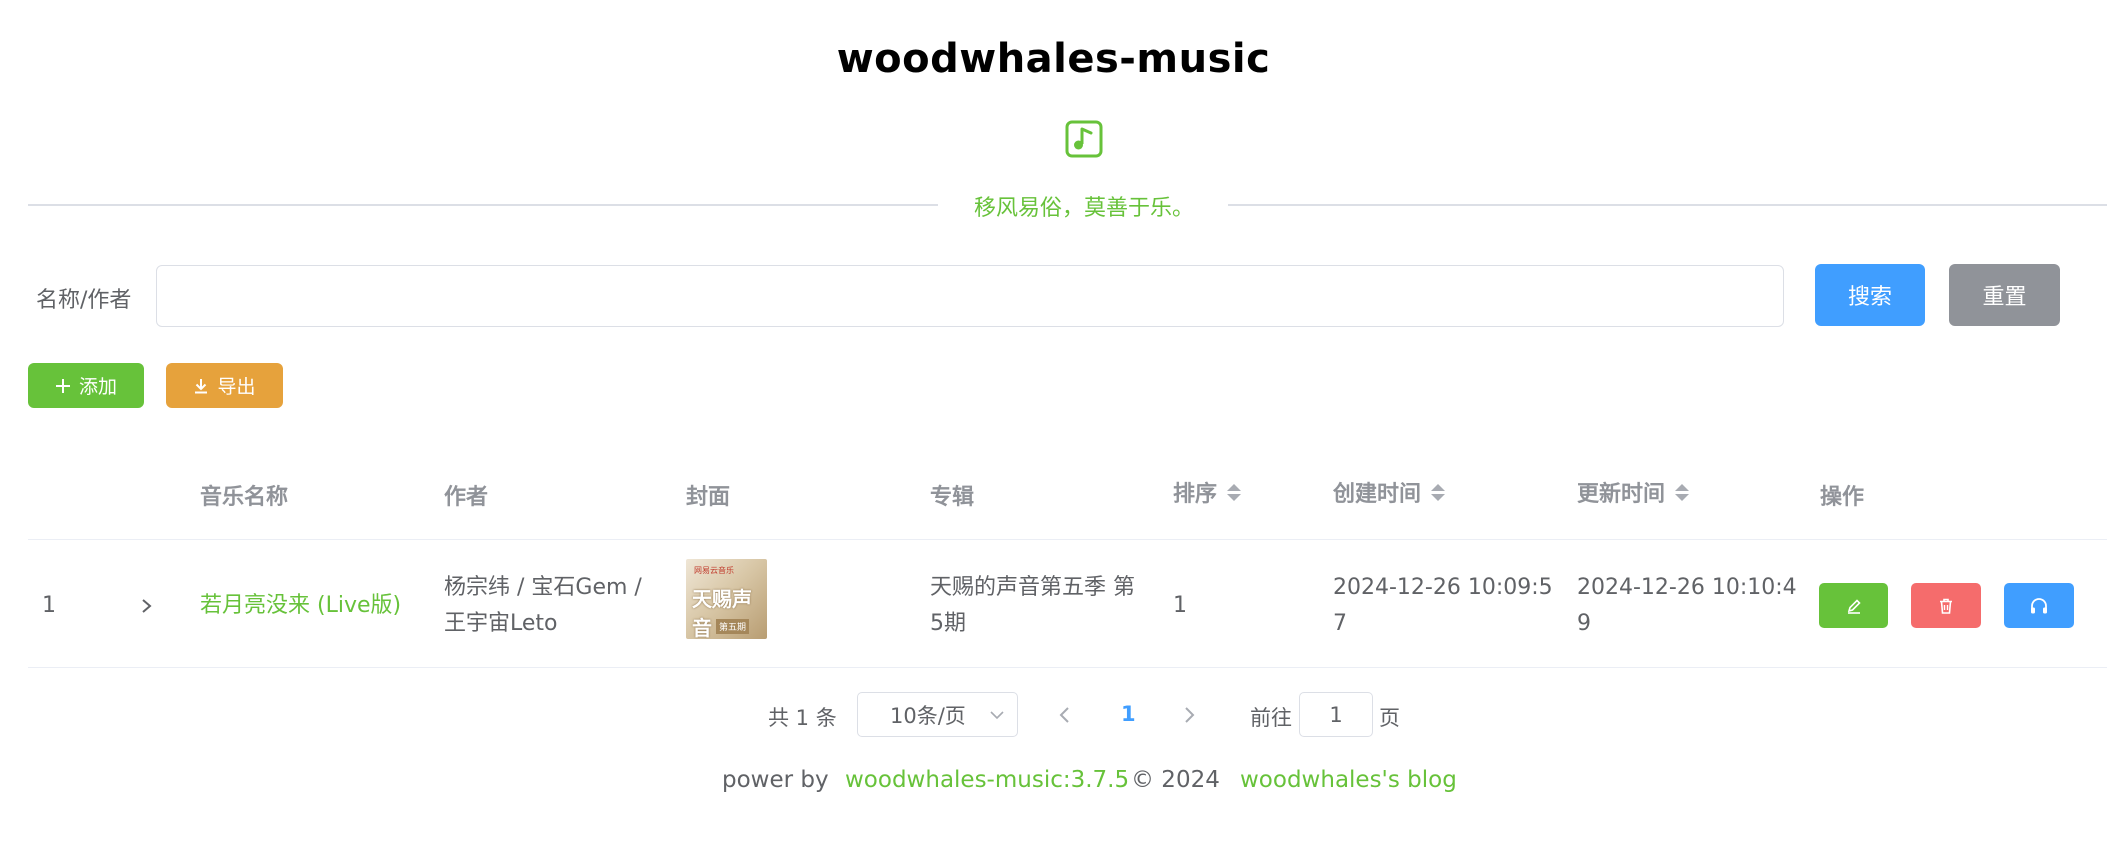 The width and height of the screenshot is (2107, 855). Describe the element at coordinates (1067, 667) in the screenshot. I see `table-row-divider` at that location.